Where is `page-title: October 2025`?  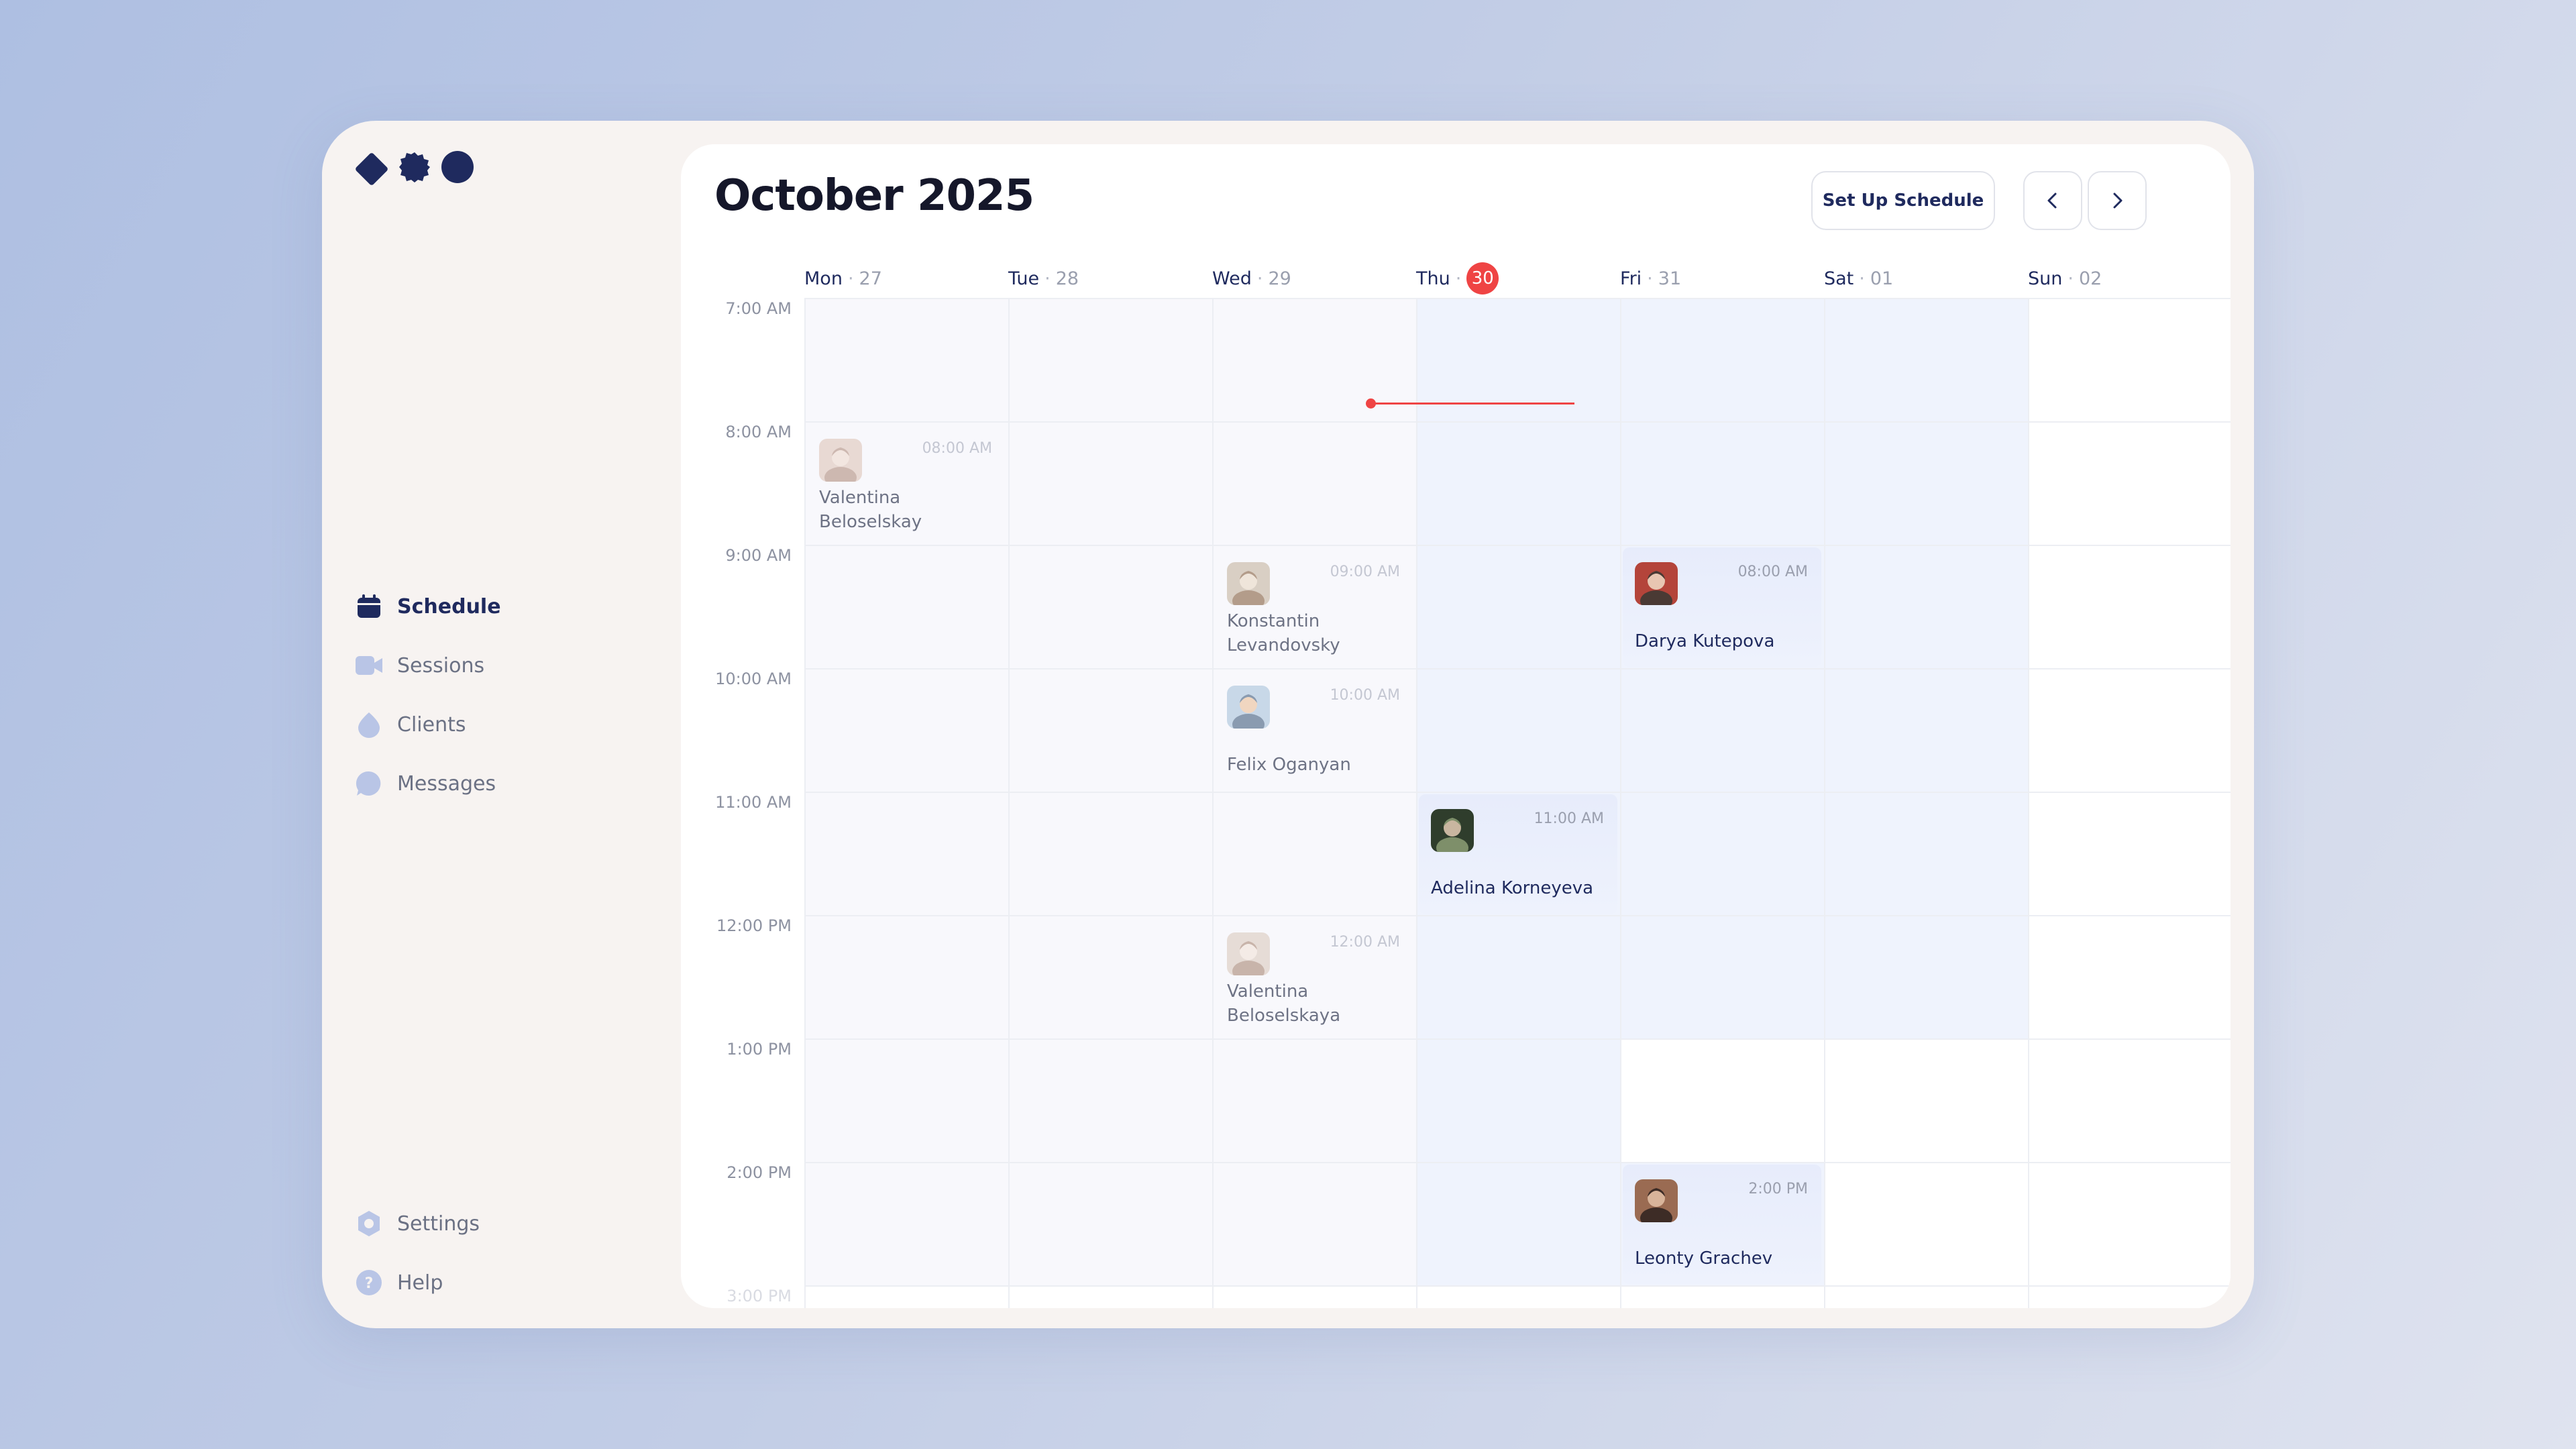 page-title: October 2025 is located at coordinates (874, 196).